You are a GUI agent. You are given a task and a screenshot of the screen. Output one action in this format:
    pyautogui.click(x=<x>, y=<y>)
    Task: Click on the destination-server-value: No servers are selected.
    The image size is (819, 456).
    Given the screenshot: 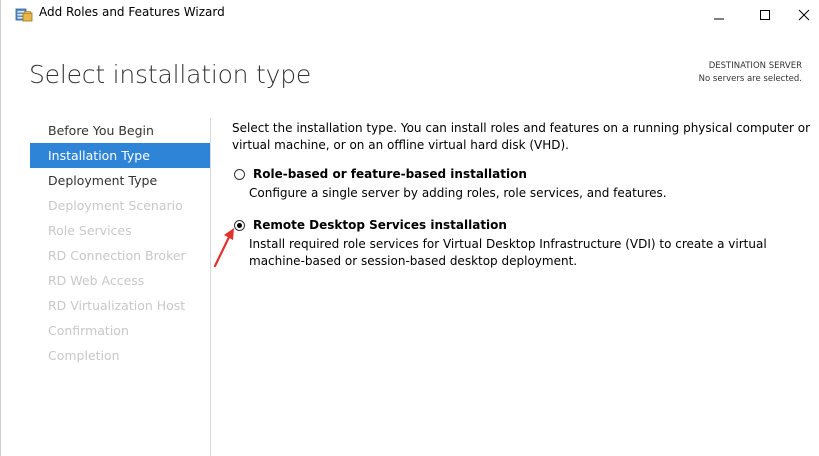 What is the action you would take?
    pyautogui.click(x=750, y=79)
    